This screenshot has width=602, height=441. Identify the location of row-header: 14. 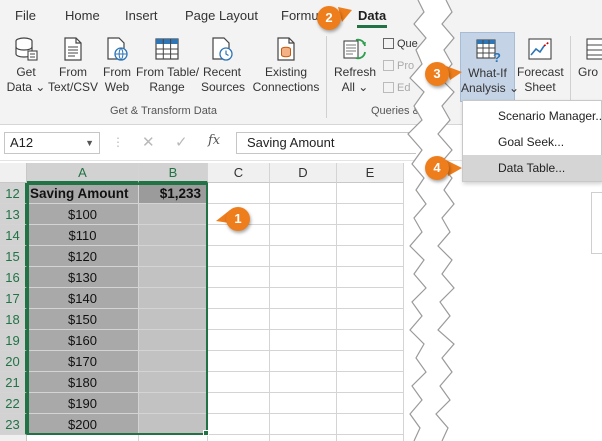
(13, 235).